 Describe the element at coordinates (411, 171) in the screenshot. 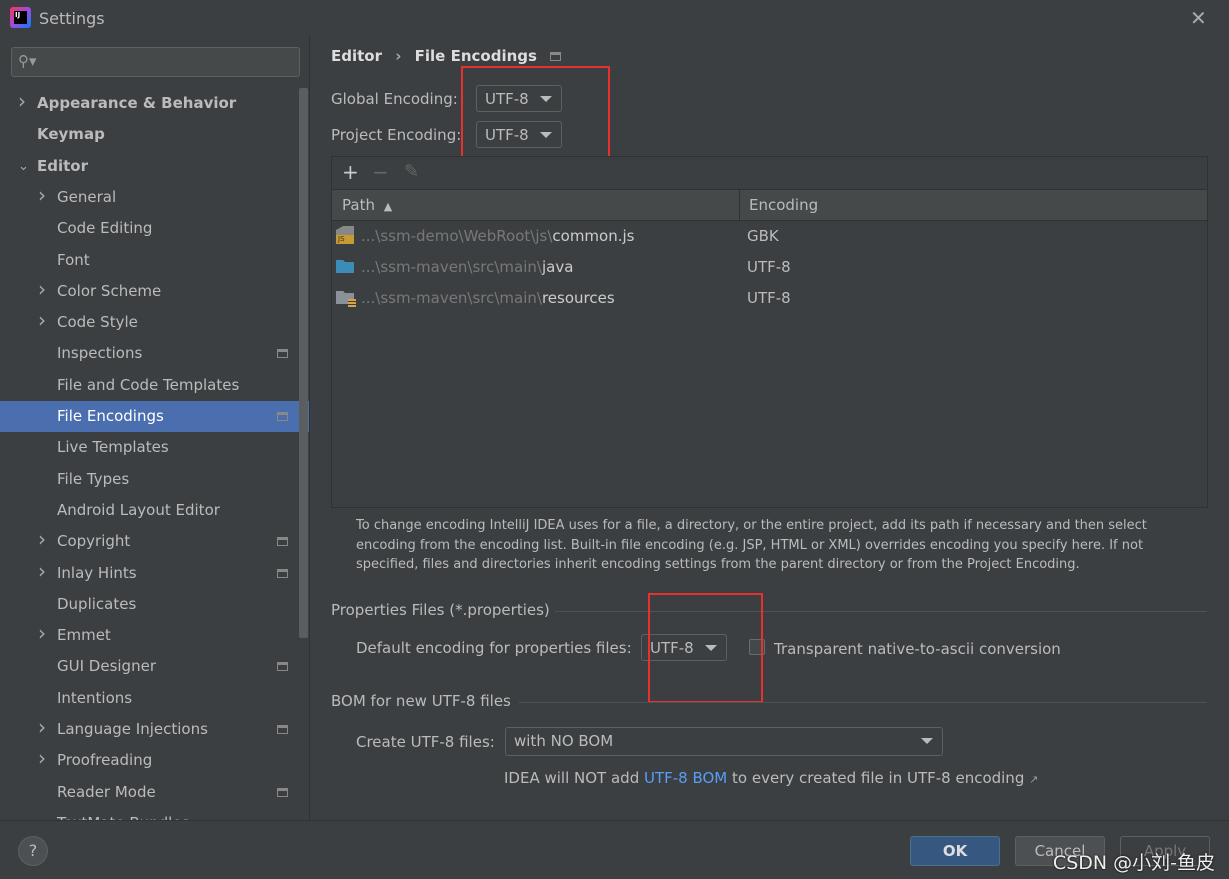

I see `edit-icon: ✎` at that location.